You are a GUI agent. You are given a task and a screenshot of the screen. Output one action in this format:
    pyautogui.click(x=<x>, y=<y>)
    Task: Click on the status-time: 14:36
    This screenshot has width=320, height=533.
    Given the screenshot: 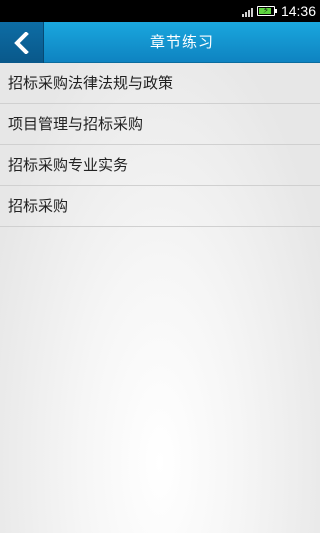 What is the action you would take?
    pyautogui.click(x=298, y=11)
    